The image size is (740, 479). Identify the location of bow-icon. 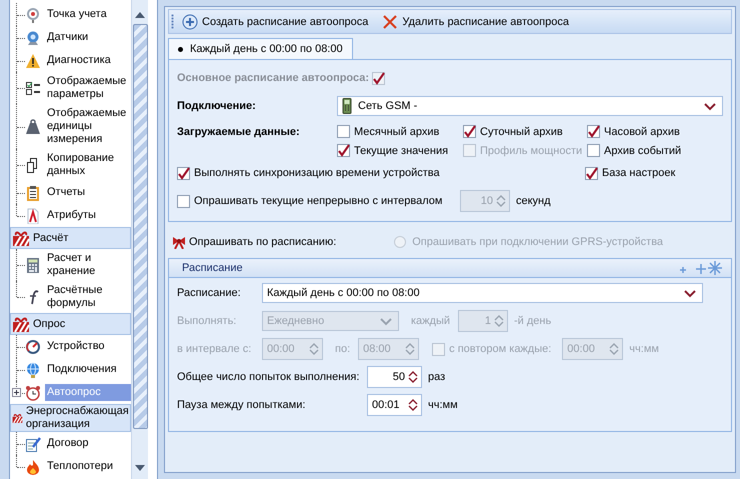
(179, 242).